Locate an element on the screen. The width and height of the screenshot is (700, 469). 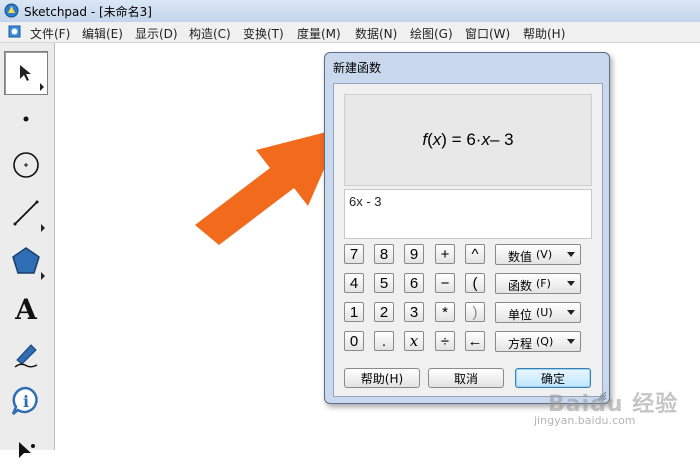
key-decimal: . is located at coordinates (384, 341).